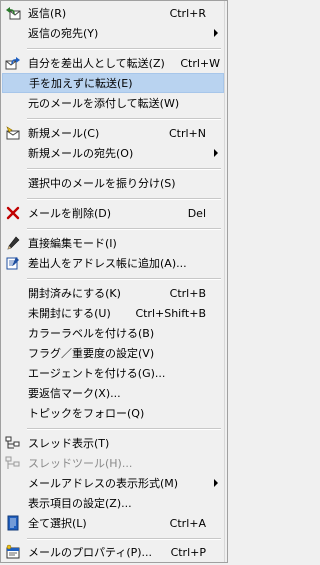  Describe the element at coordinates (57, 523) in the screenshot. I see `menu-item-label: 全て選択(L)` at that location.